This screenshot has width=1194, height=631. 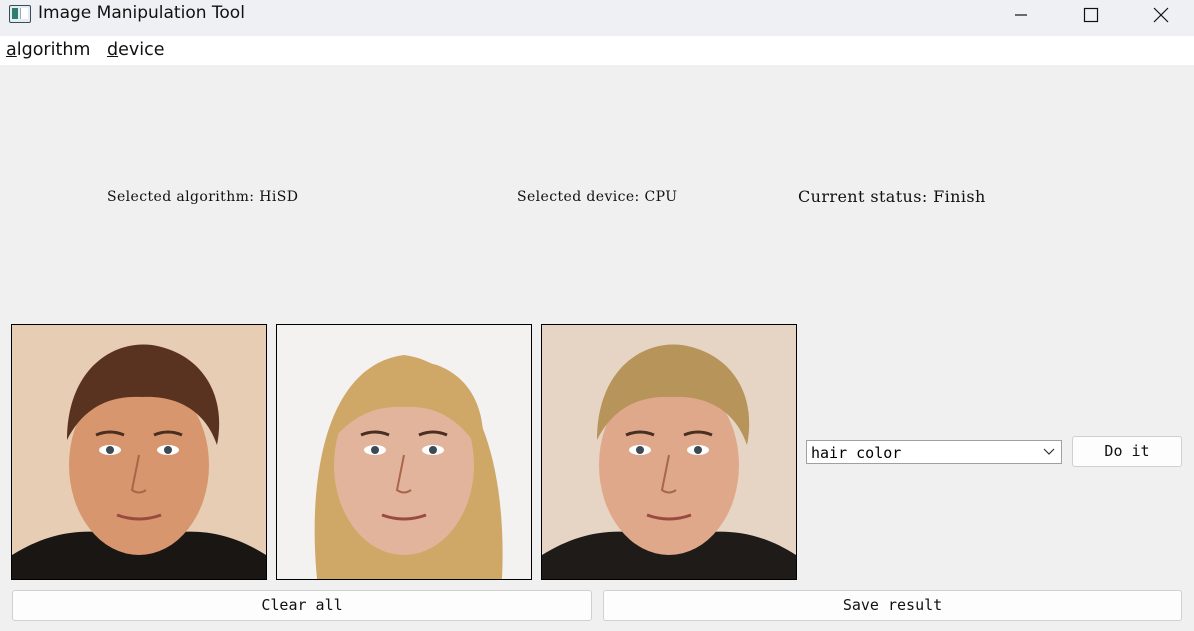 I want to click on save-result-button: Save result, so click(x=892, y=605).